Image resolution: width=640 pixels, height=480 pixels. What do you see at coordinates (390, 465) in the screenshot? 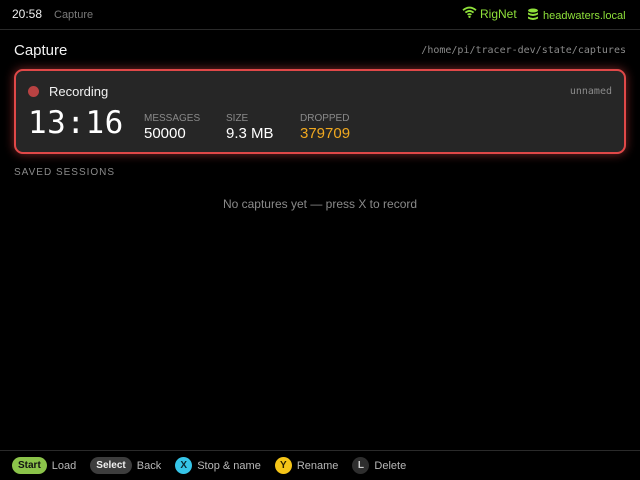
I see `hint-label: Delete` at bounding box center [390, 465].